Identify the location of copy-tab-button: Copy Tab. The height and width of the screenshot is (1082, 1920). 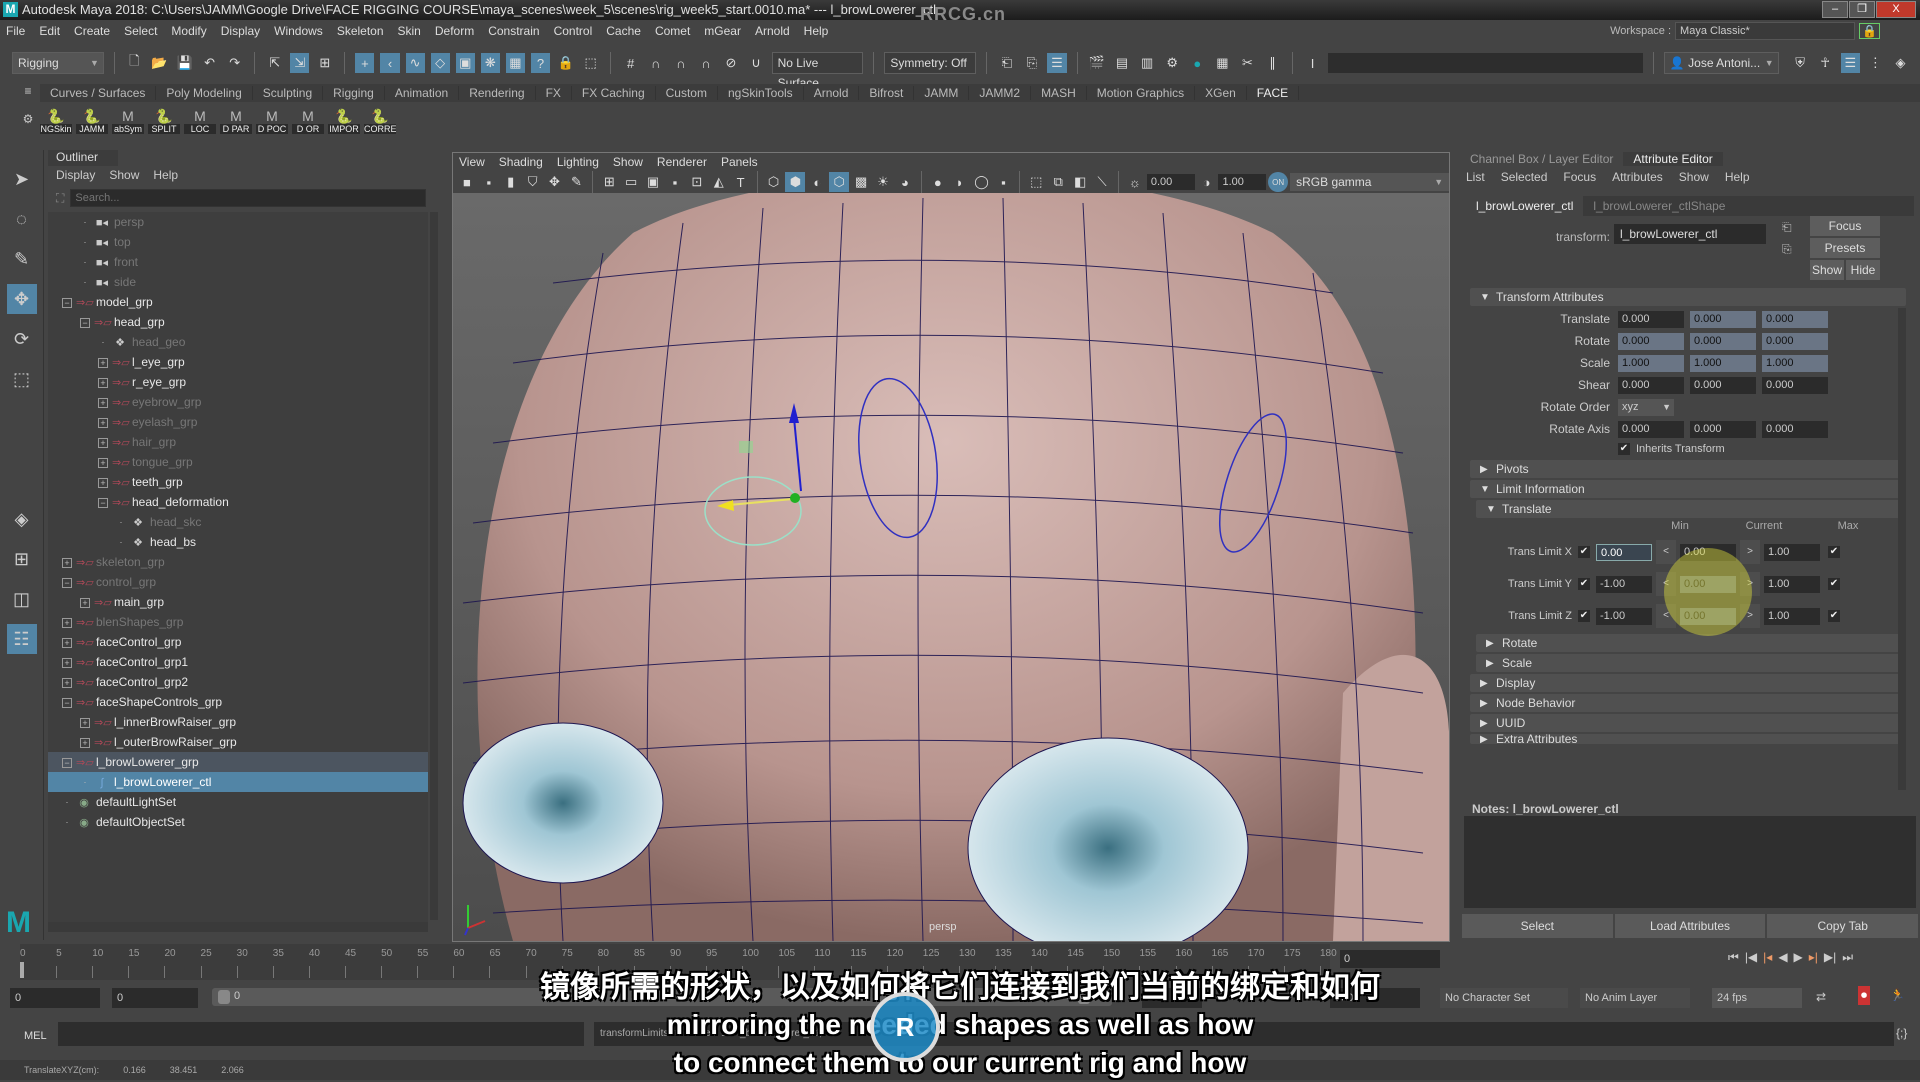
(1843, 926).